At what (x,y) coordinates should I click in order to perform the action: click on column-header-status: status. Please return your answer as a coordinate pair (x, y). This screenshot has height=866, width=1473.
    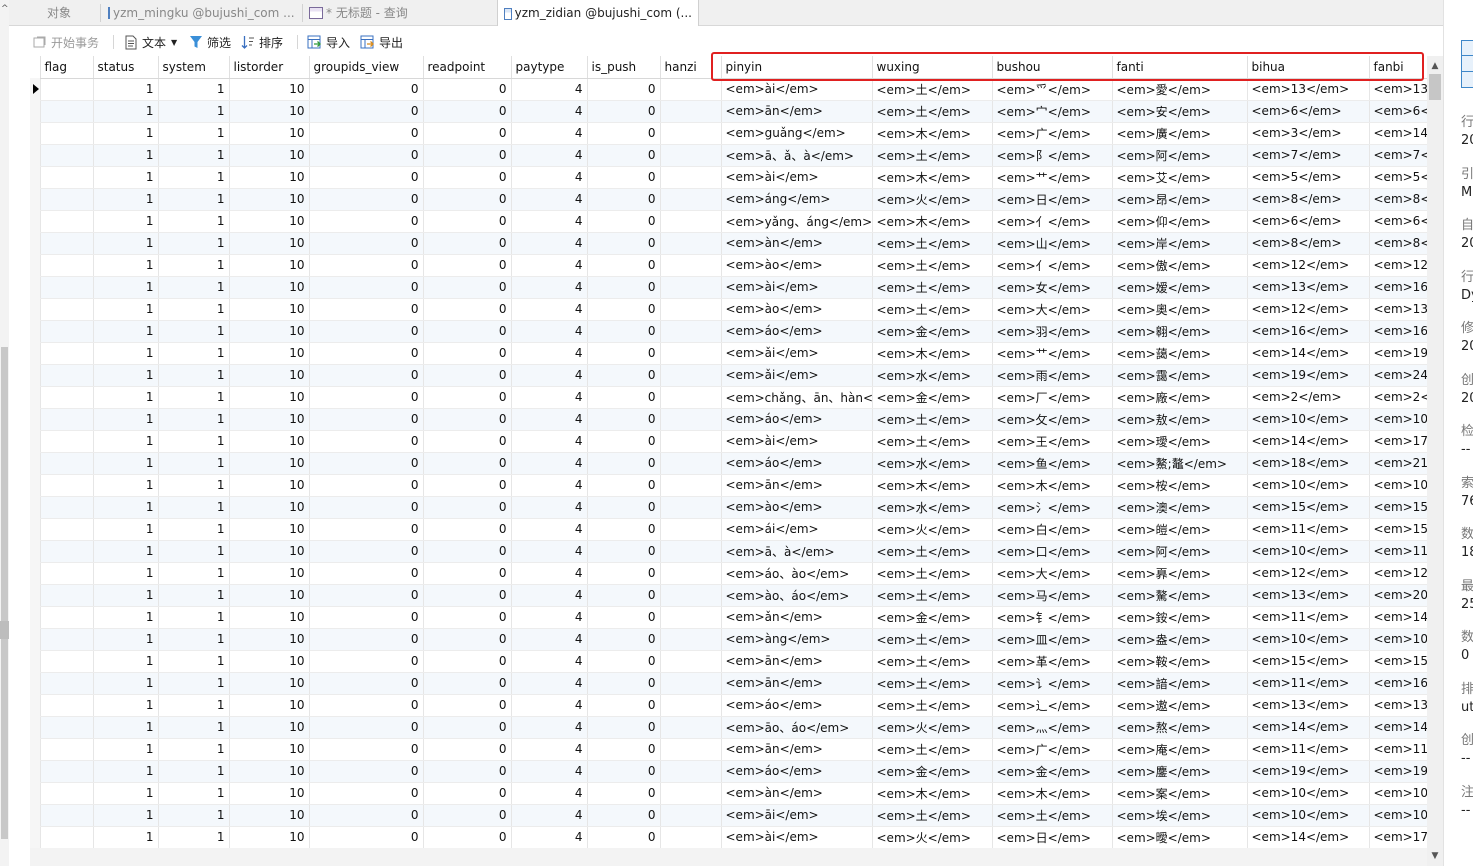
    Looking at the image, I should click on (126, 67).